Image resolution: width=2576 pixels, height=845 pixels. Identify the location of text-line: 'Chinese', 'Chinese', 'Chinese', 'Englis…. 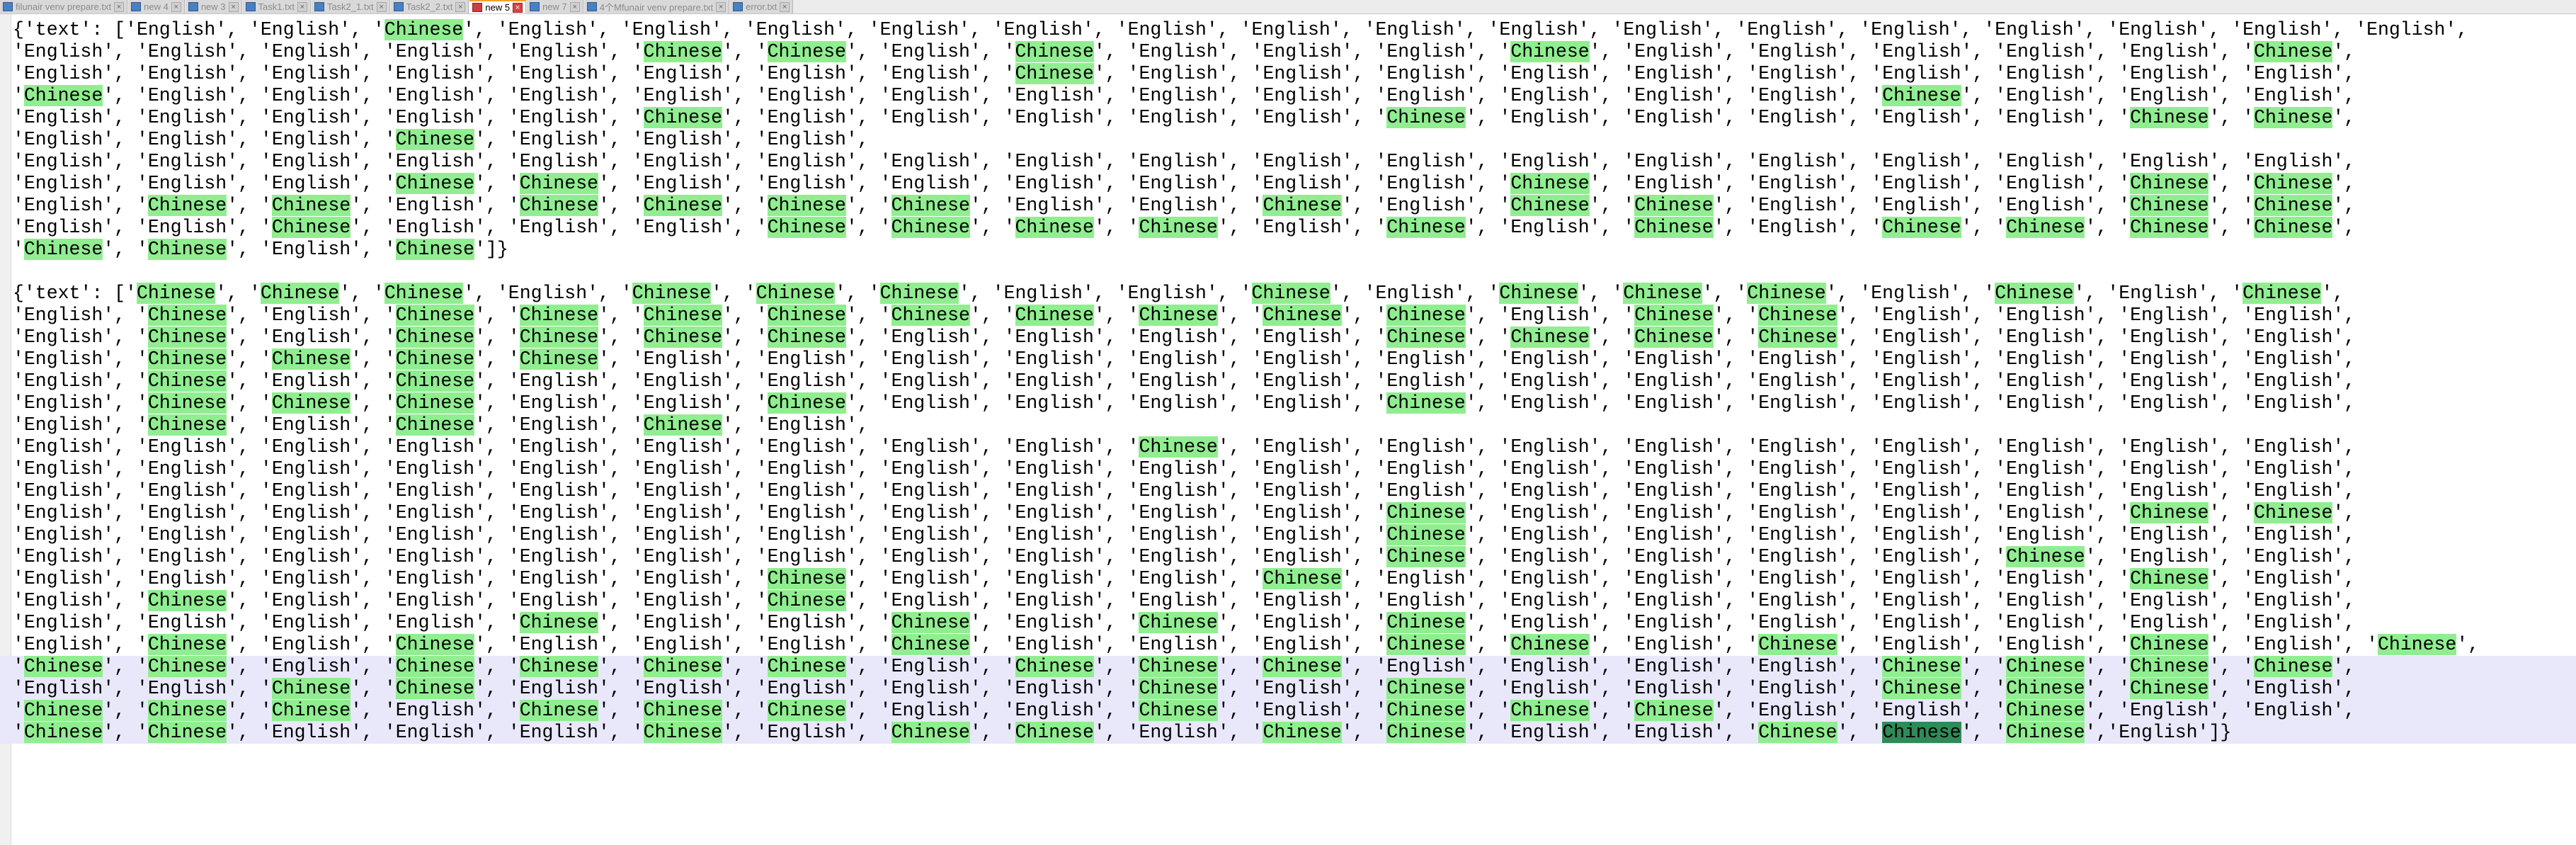
(1288, 711).